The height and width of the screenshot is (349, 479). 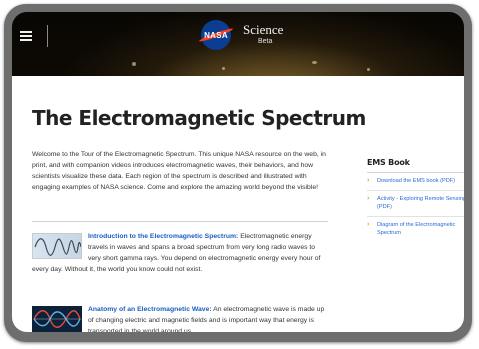 I want to click on nasa-logo: NASA, so click(x=216, y=35).